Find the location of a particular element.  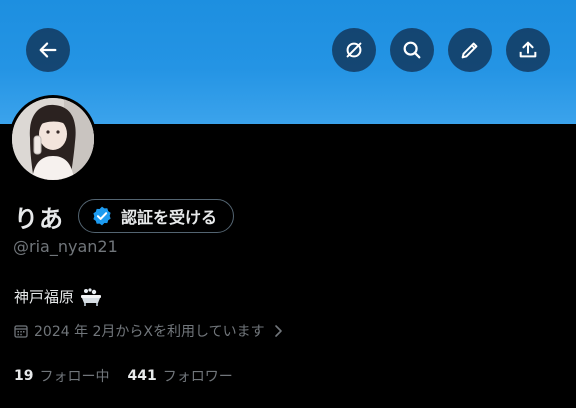

grok-slash-icon is located at coordinates (354, 50).